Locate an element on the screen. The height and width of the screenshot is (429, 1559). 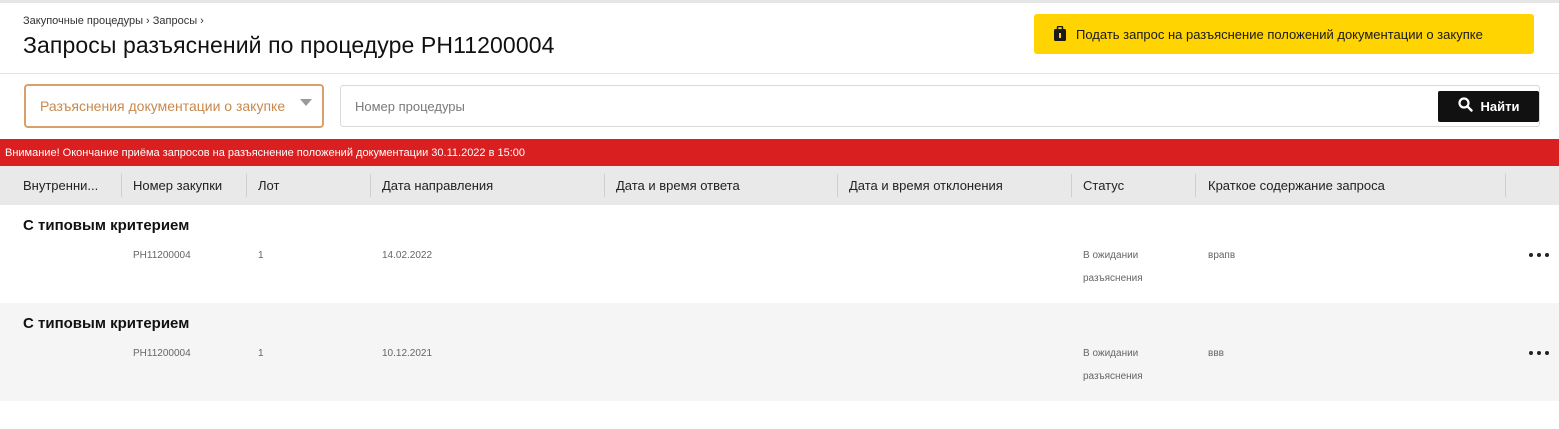
request-type-select: Разъяснения документации о закупке is located at coordinates (174, 106).